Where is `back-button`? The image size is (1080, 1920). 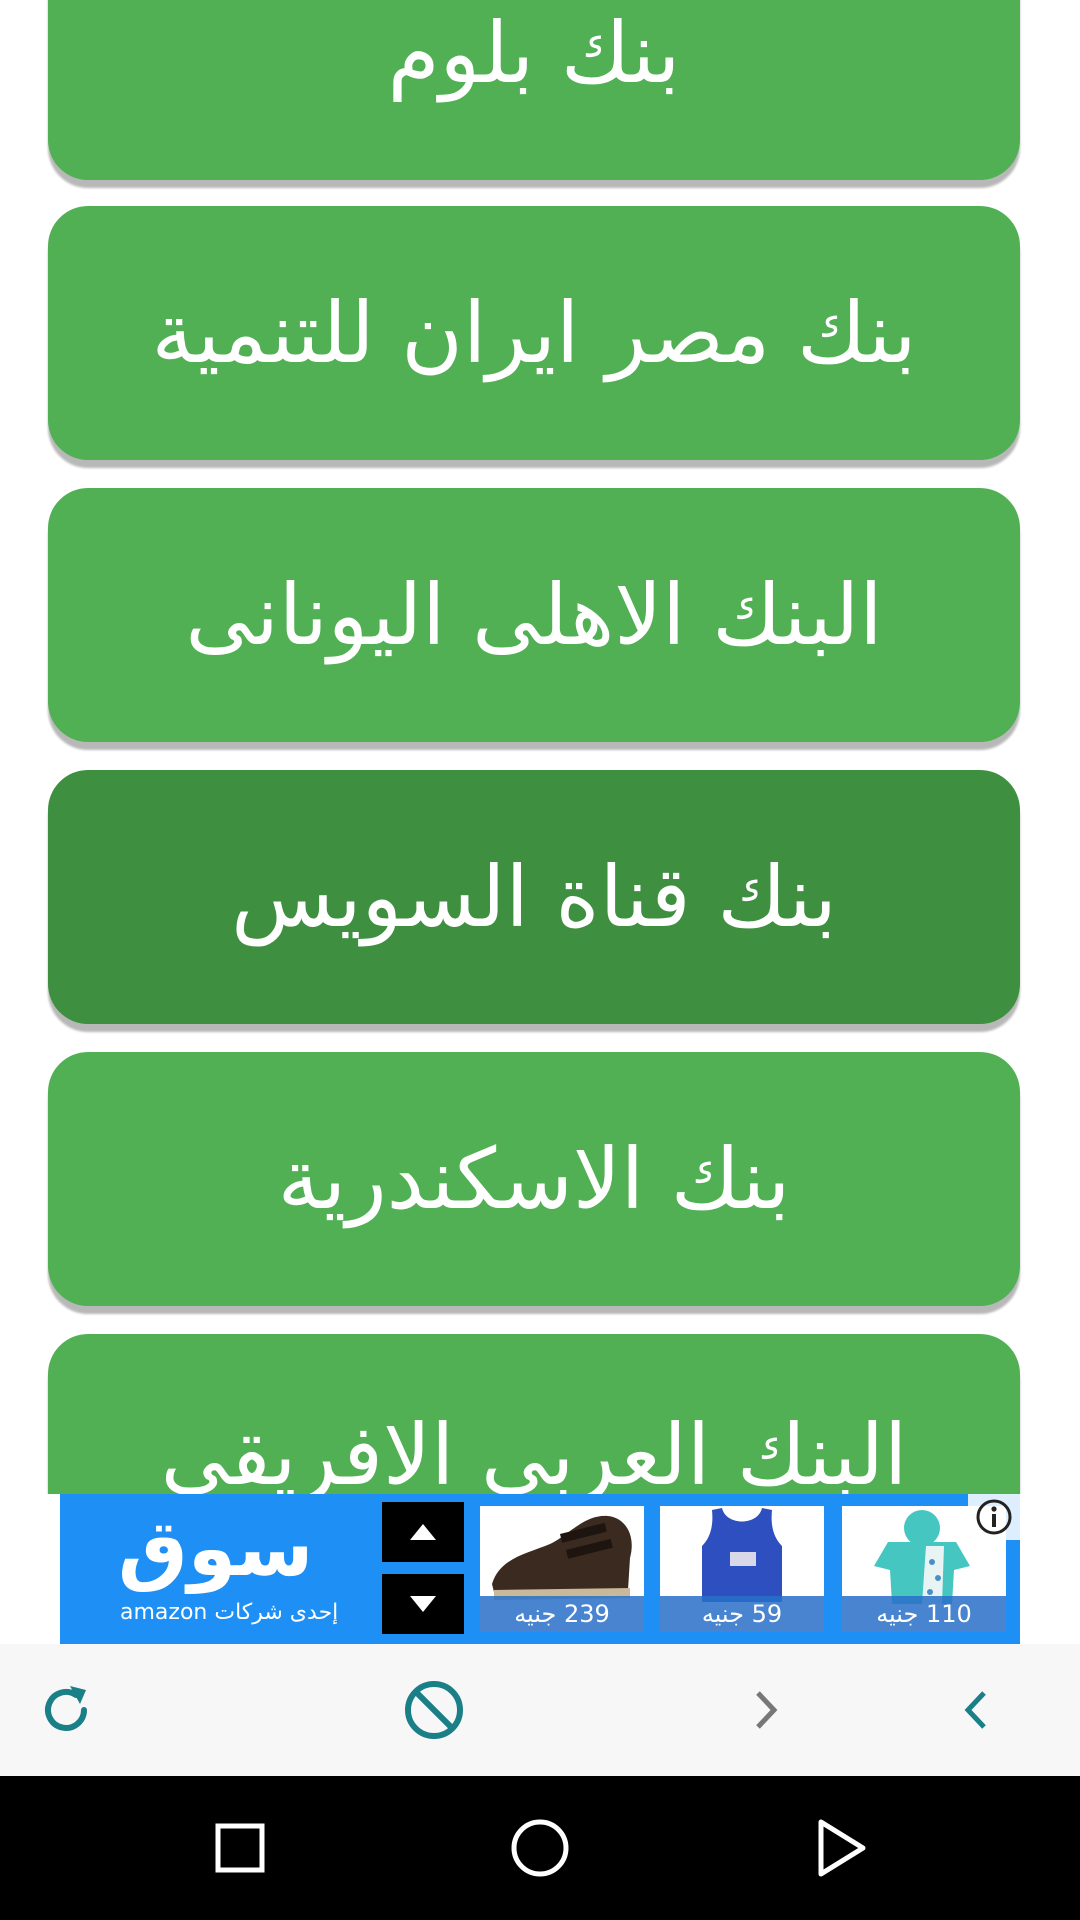 back-button is located at coordinates (976, 1710).